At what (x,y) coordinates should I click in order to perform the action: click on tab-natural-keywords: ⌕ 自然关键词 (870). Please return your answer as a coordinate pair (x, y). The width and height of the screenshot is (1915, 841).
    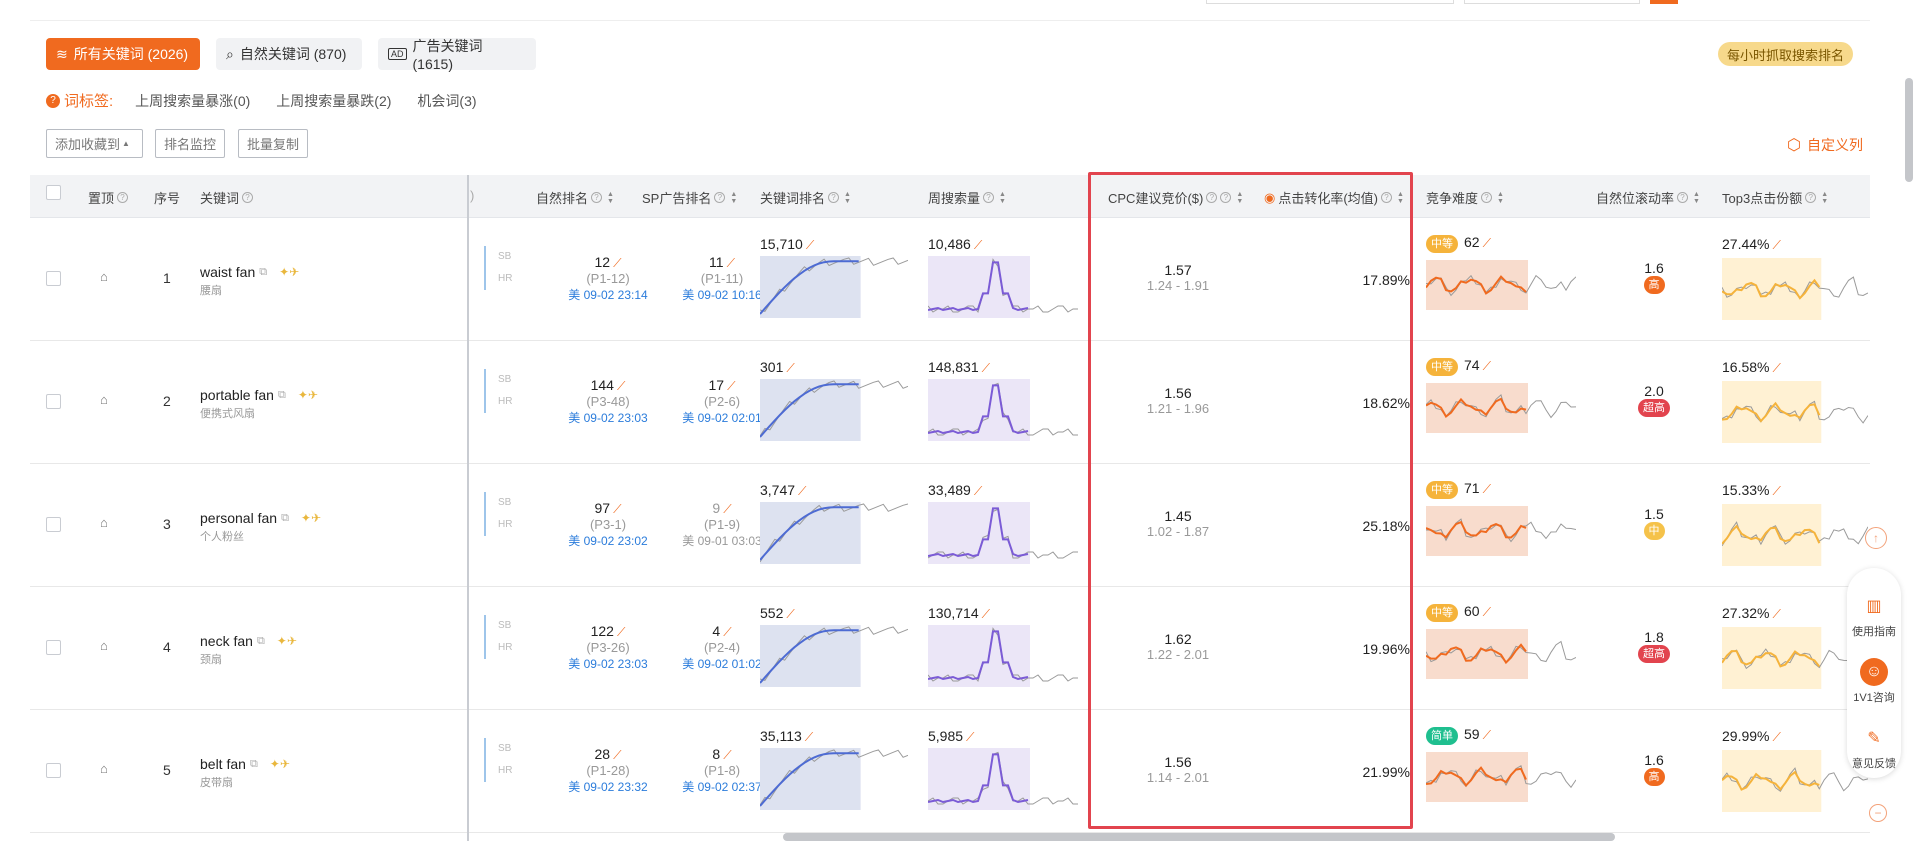
    Looking at the image, I should click on (289, 54).